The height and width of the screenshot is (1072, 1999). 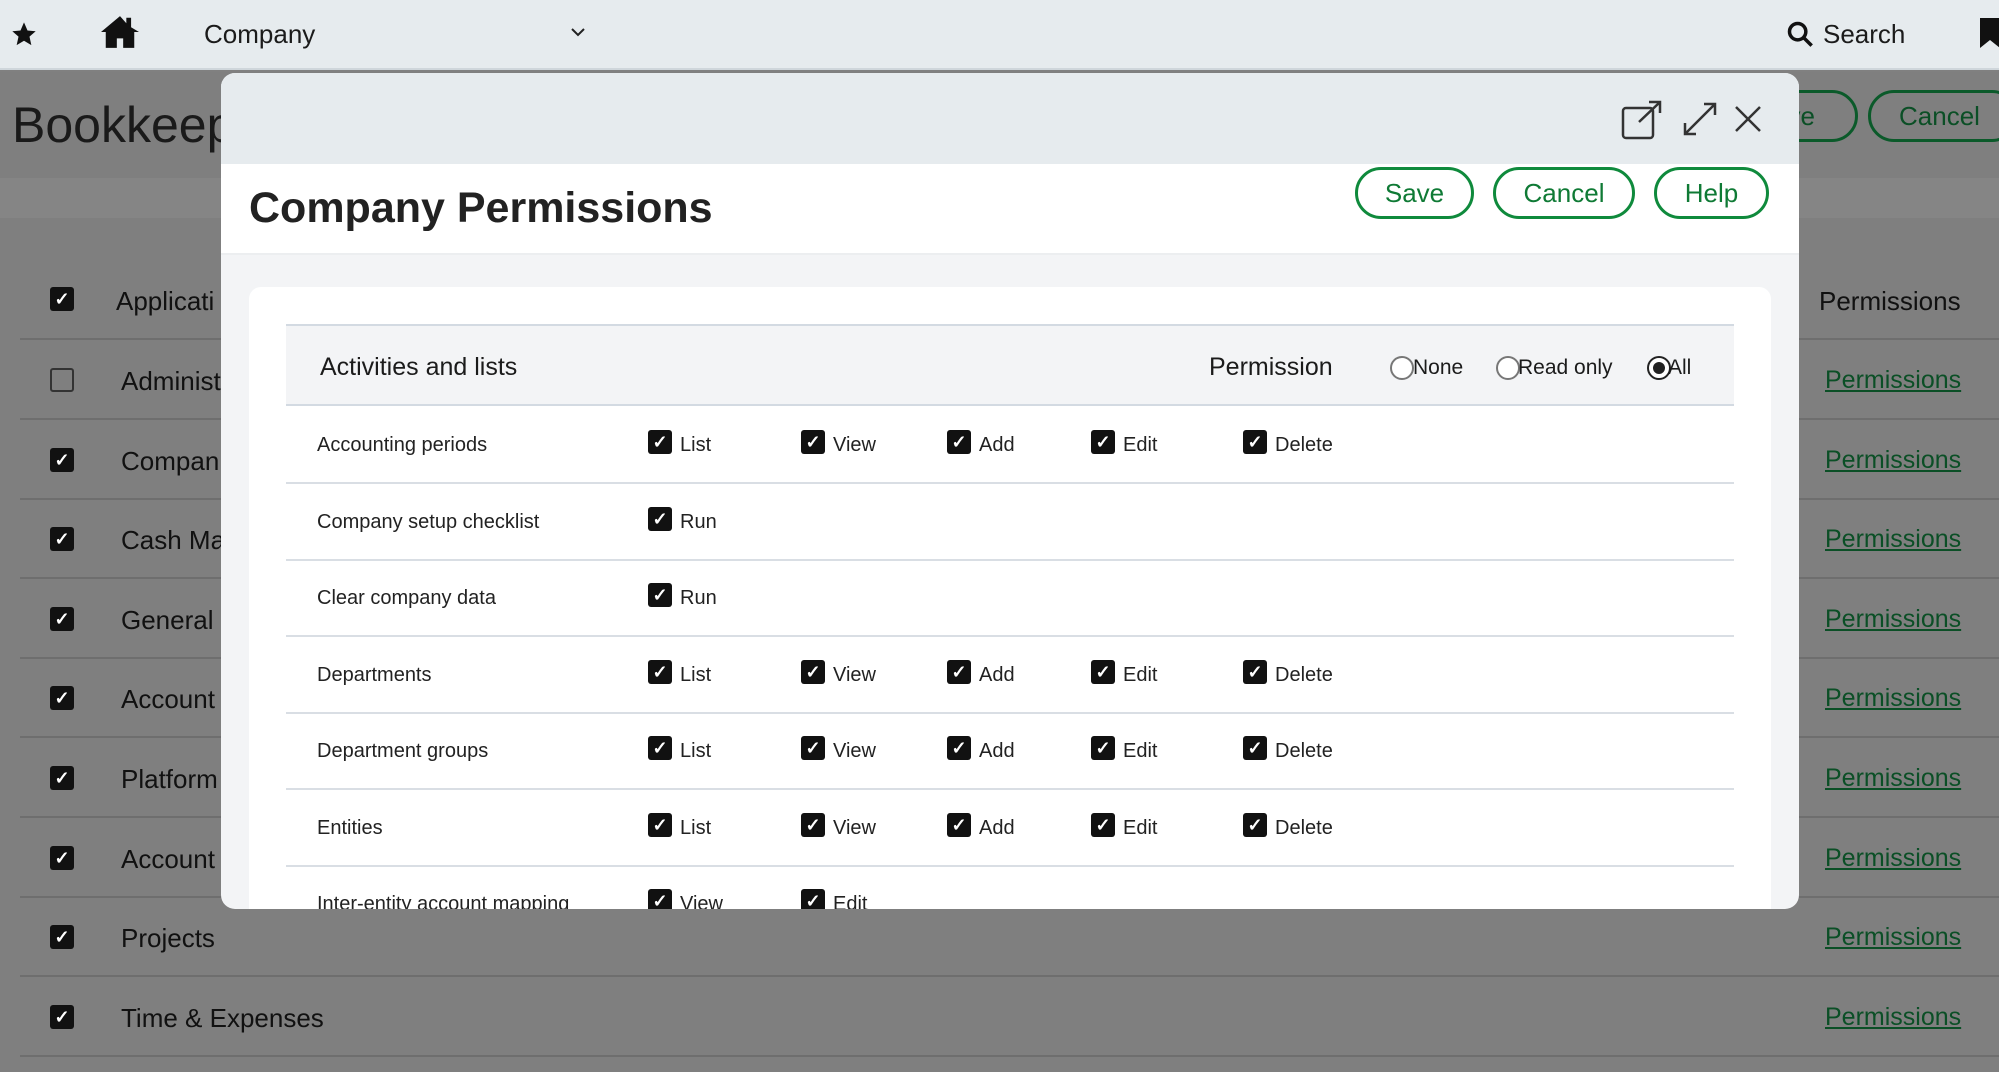 What do you see at coordinates (1711, 193) in the screenshot?
I see `help-button: Help` at bounding box center [1711, 193].